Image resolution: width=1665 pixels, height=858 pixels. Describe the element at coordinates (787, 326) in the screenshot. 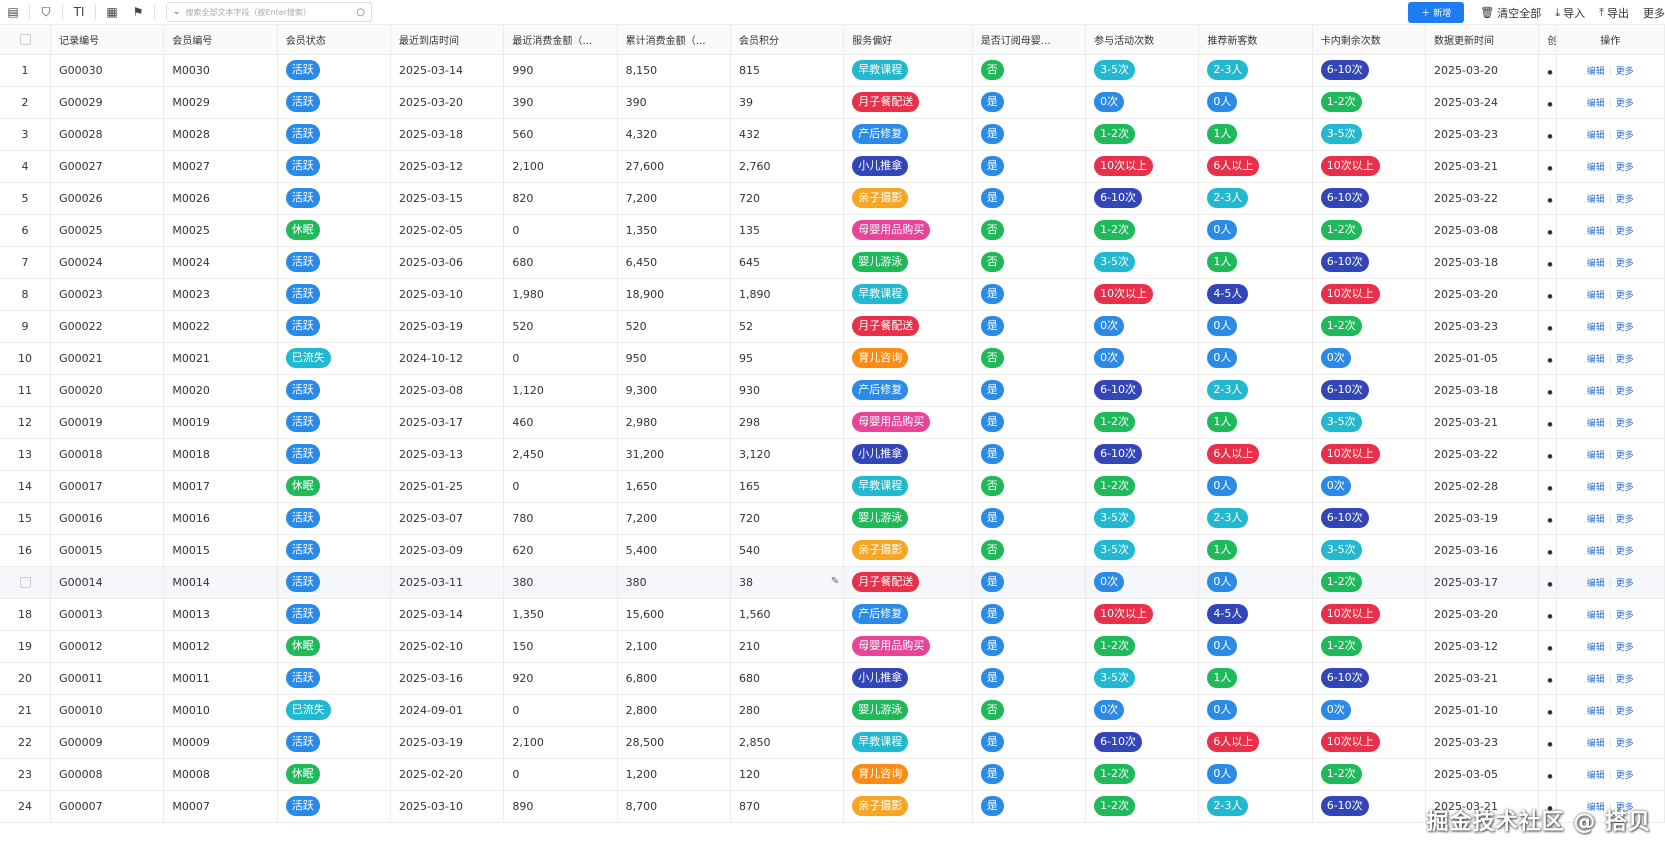

I see `cell-points: 52` at that location.